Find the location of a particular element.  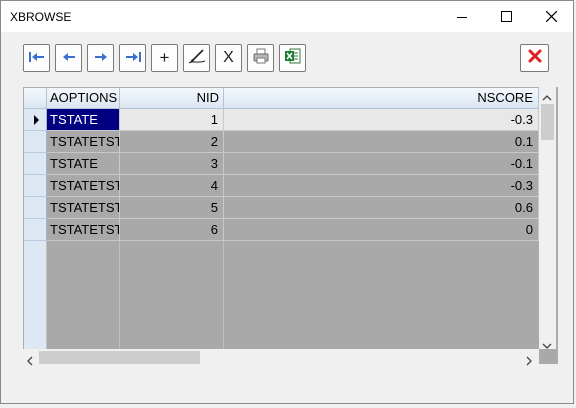

vertical-scrollbar is located at coordinates (547, 218).